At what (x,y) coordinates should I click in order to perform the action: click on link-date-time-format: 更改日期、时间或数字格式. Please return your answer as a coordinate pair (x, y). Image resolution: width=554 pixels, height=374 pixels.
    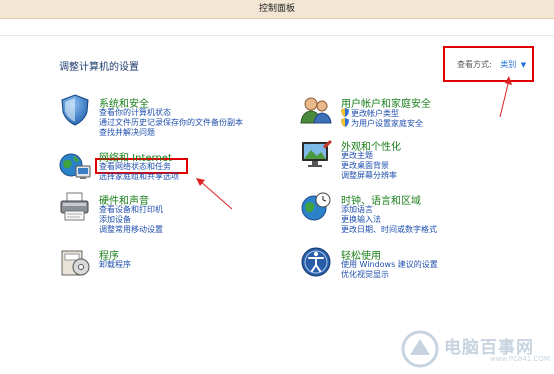
    Looking at the image, I should click on (389, 230).